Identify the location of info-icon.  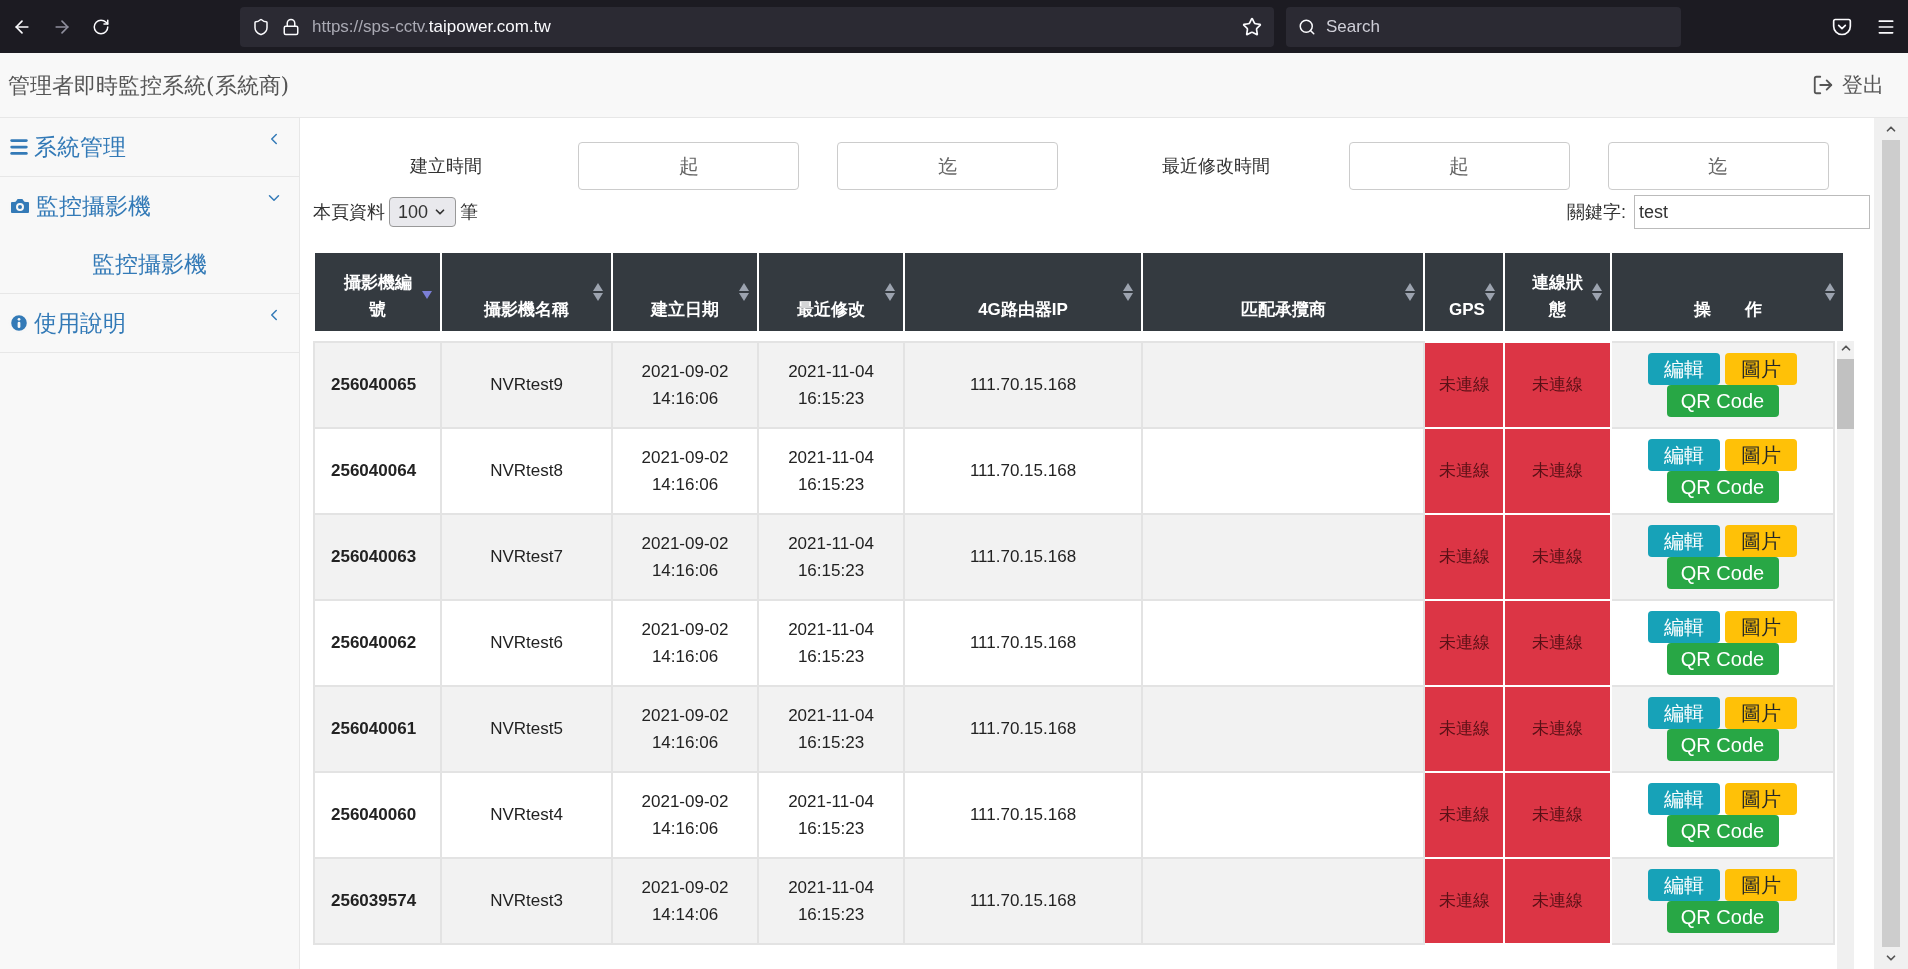
(19, 323).